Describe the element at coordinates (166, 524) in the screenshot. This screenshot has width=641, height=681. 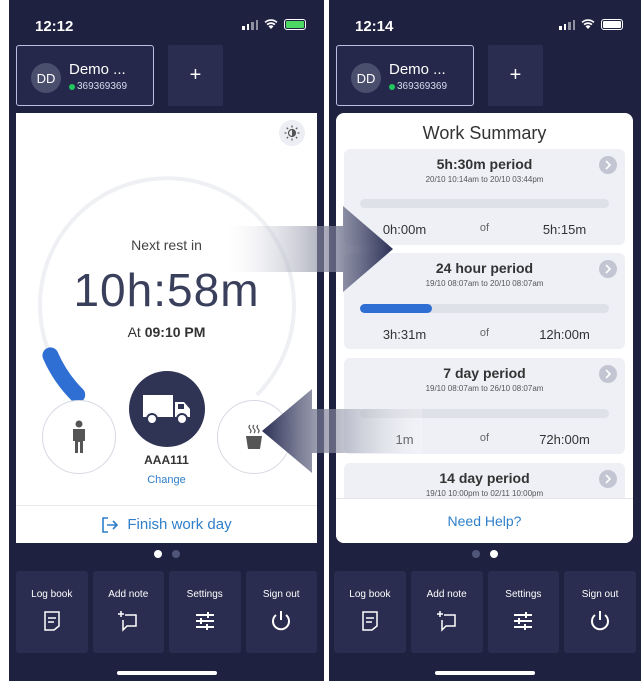
I see `finish-work-day-button: Finish work day` at that location.